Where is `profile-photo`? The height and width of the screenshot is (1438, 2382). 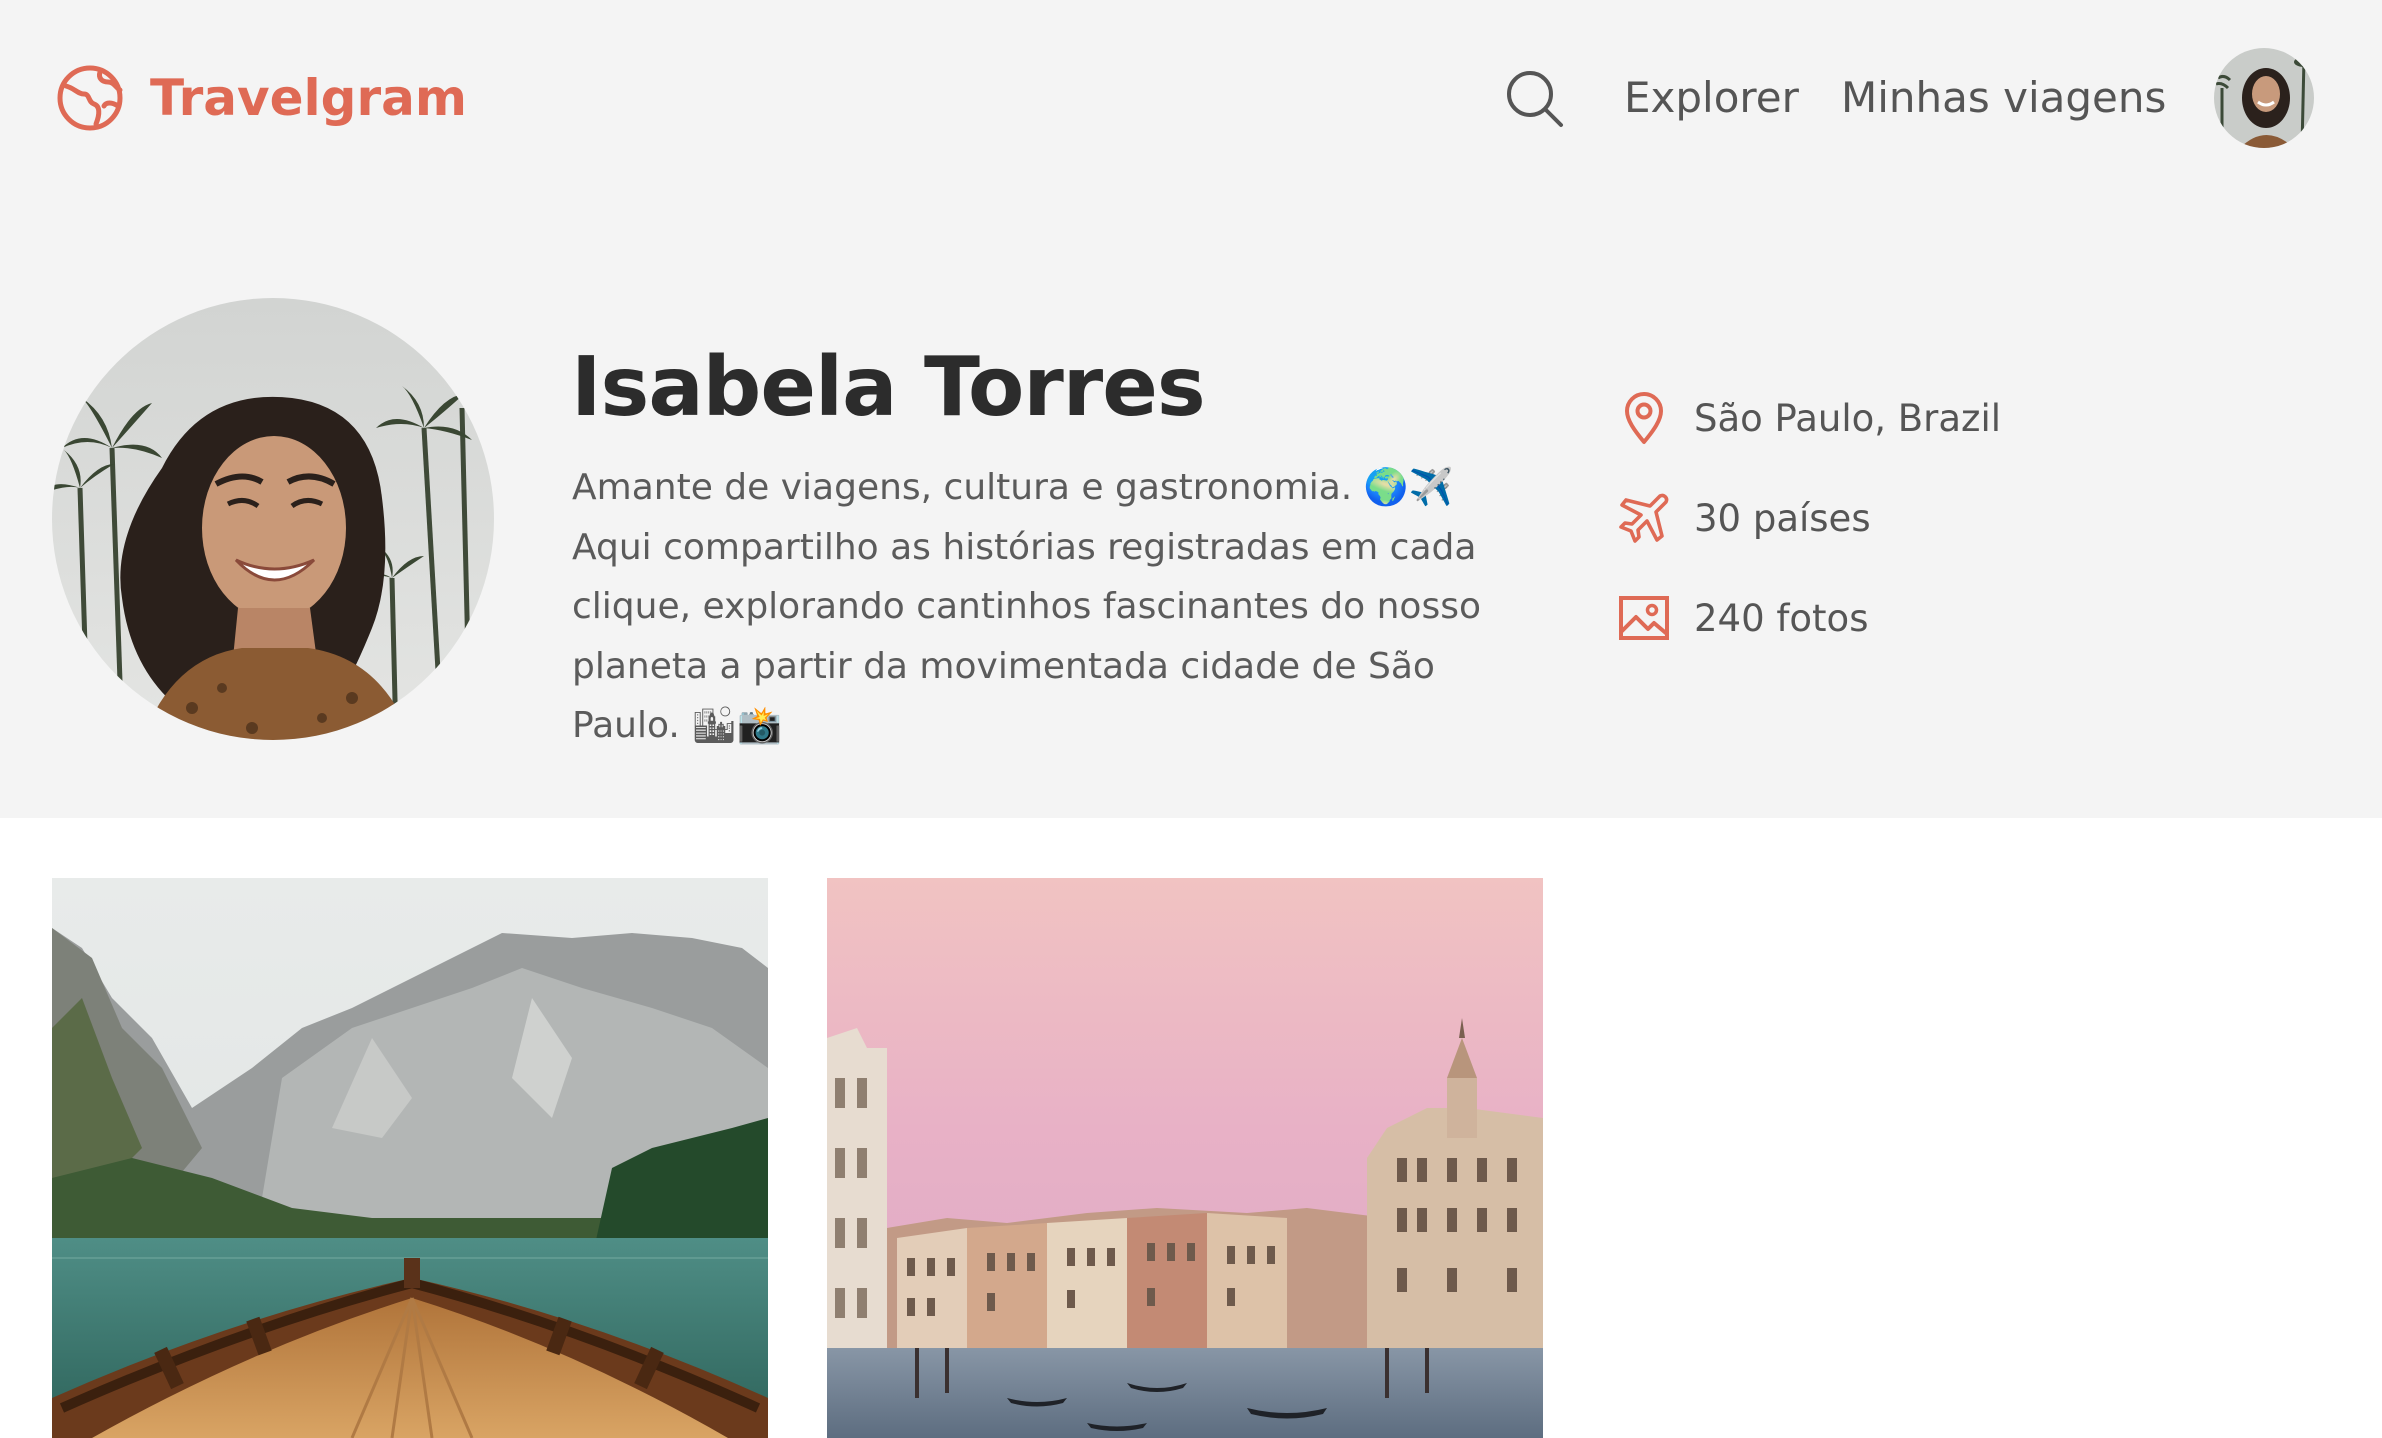 profile-photo is located at coordinates (273, 519).